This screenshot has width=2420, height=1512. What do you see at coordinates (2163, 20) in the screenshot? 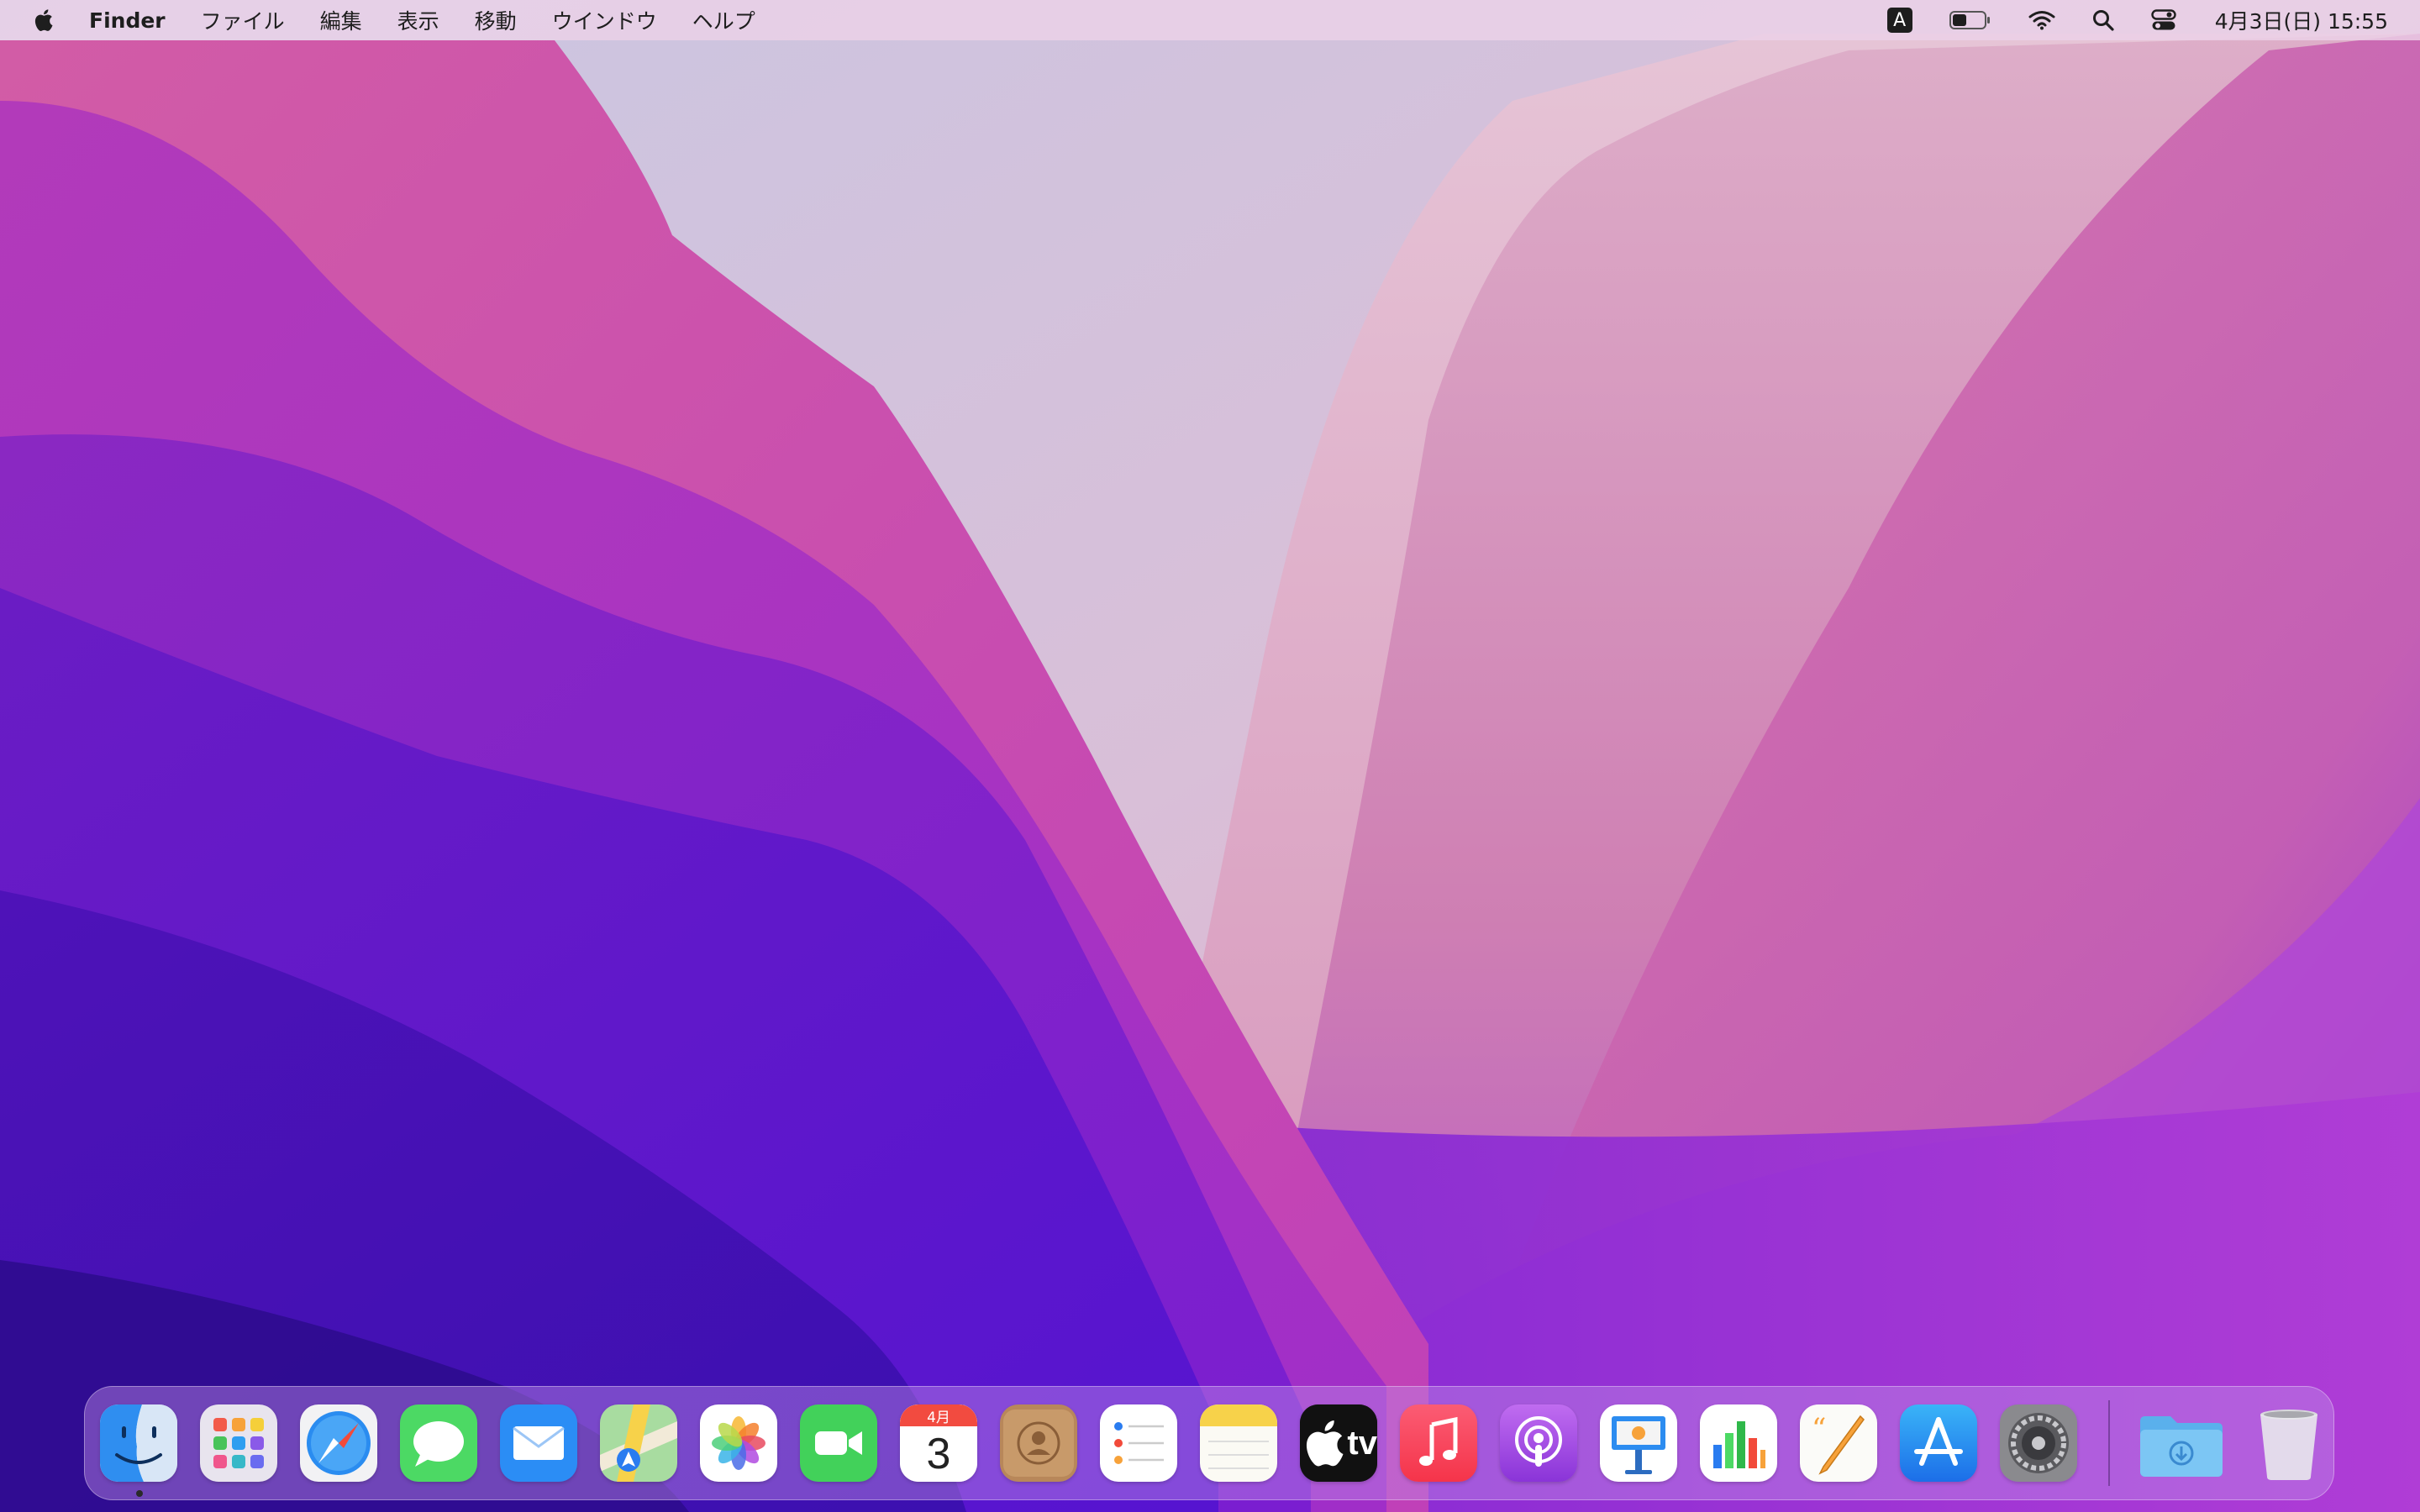
I see `control-center-icon` at bounding box center [2163, 20].